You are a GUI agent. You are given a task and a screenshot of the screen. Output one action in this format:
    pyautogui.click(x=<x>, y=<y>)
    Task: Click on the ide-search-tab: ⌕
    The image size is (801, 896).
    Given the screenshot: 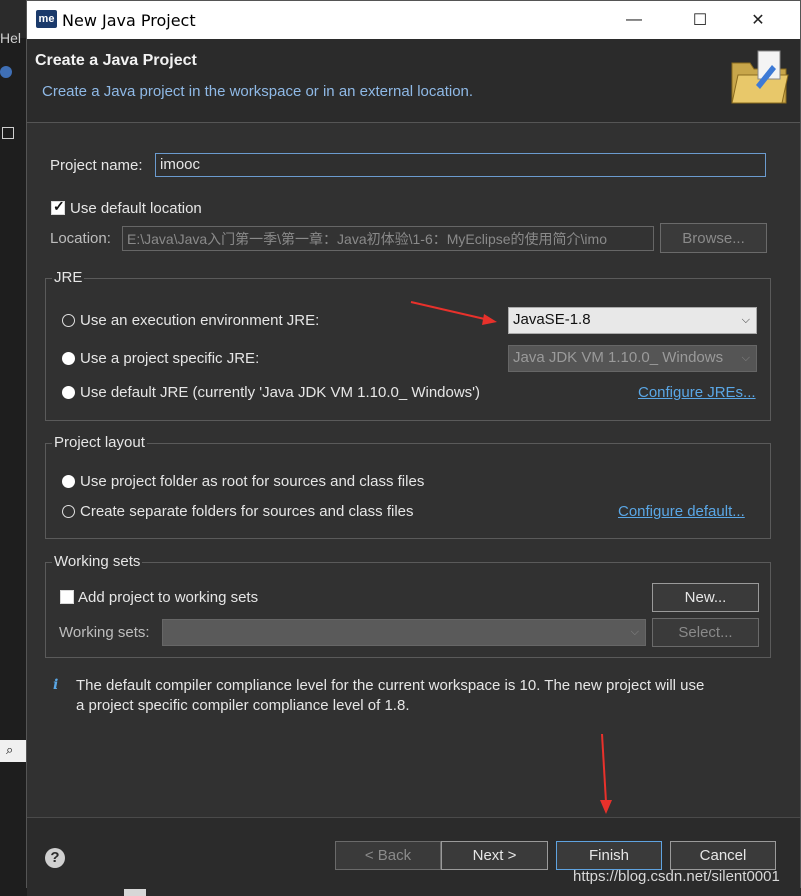 What is the action you would take?
    pyautogui.click(x=13, y=751)
    